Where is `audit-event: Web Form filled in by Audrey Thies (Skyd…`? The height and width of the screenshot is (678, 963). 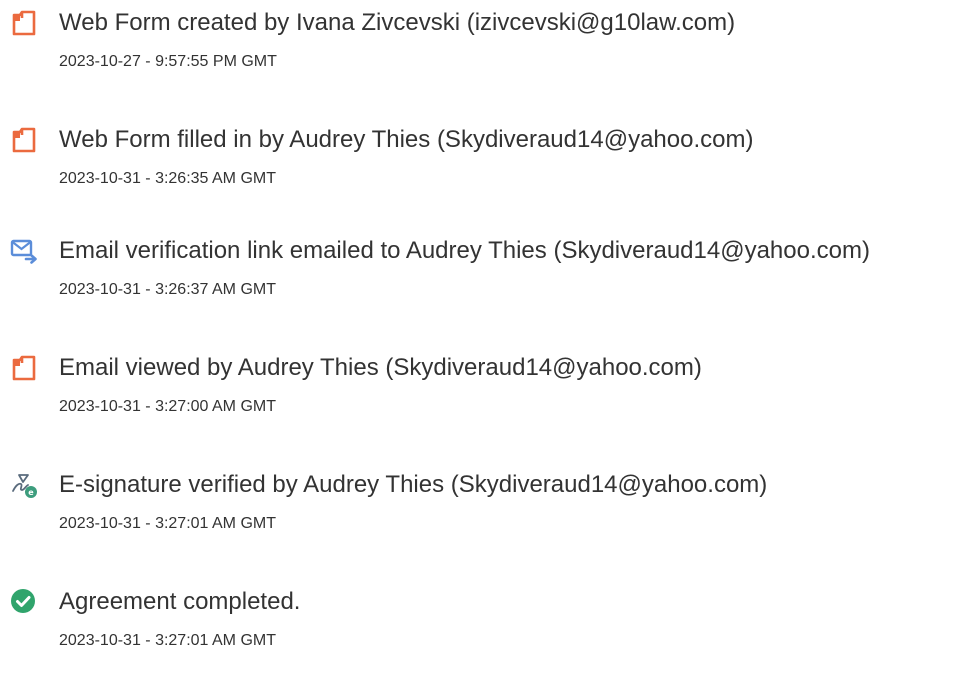
audit-event: Web Form filled in by Audrey Thies (Skyd… is located at coordinates (481, 171).